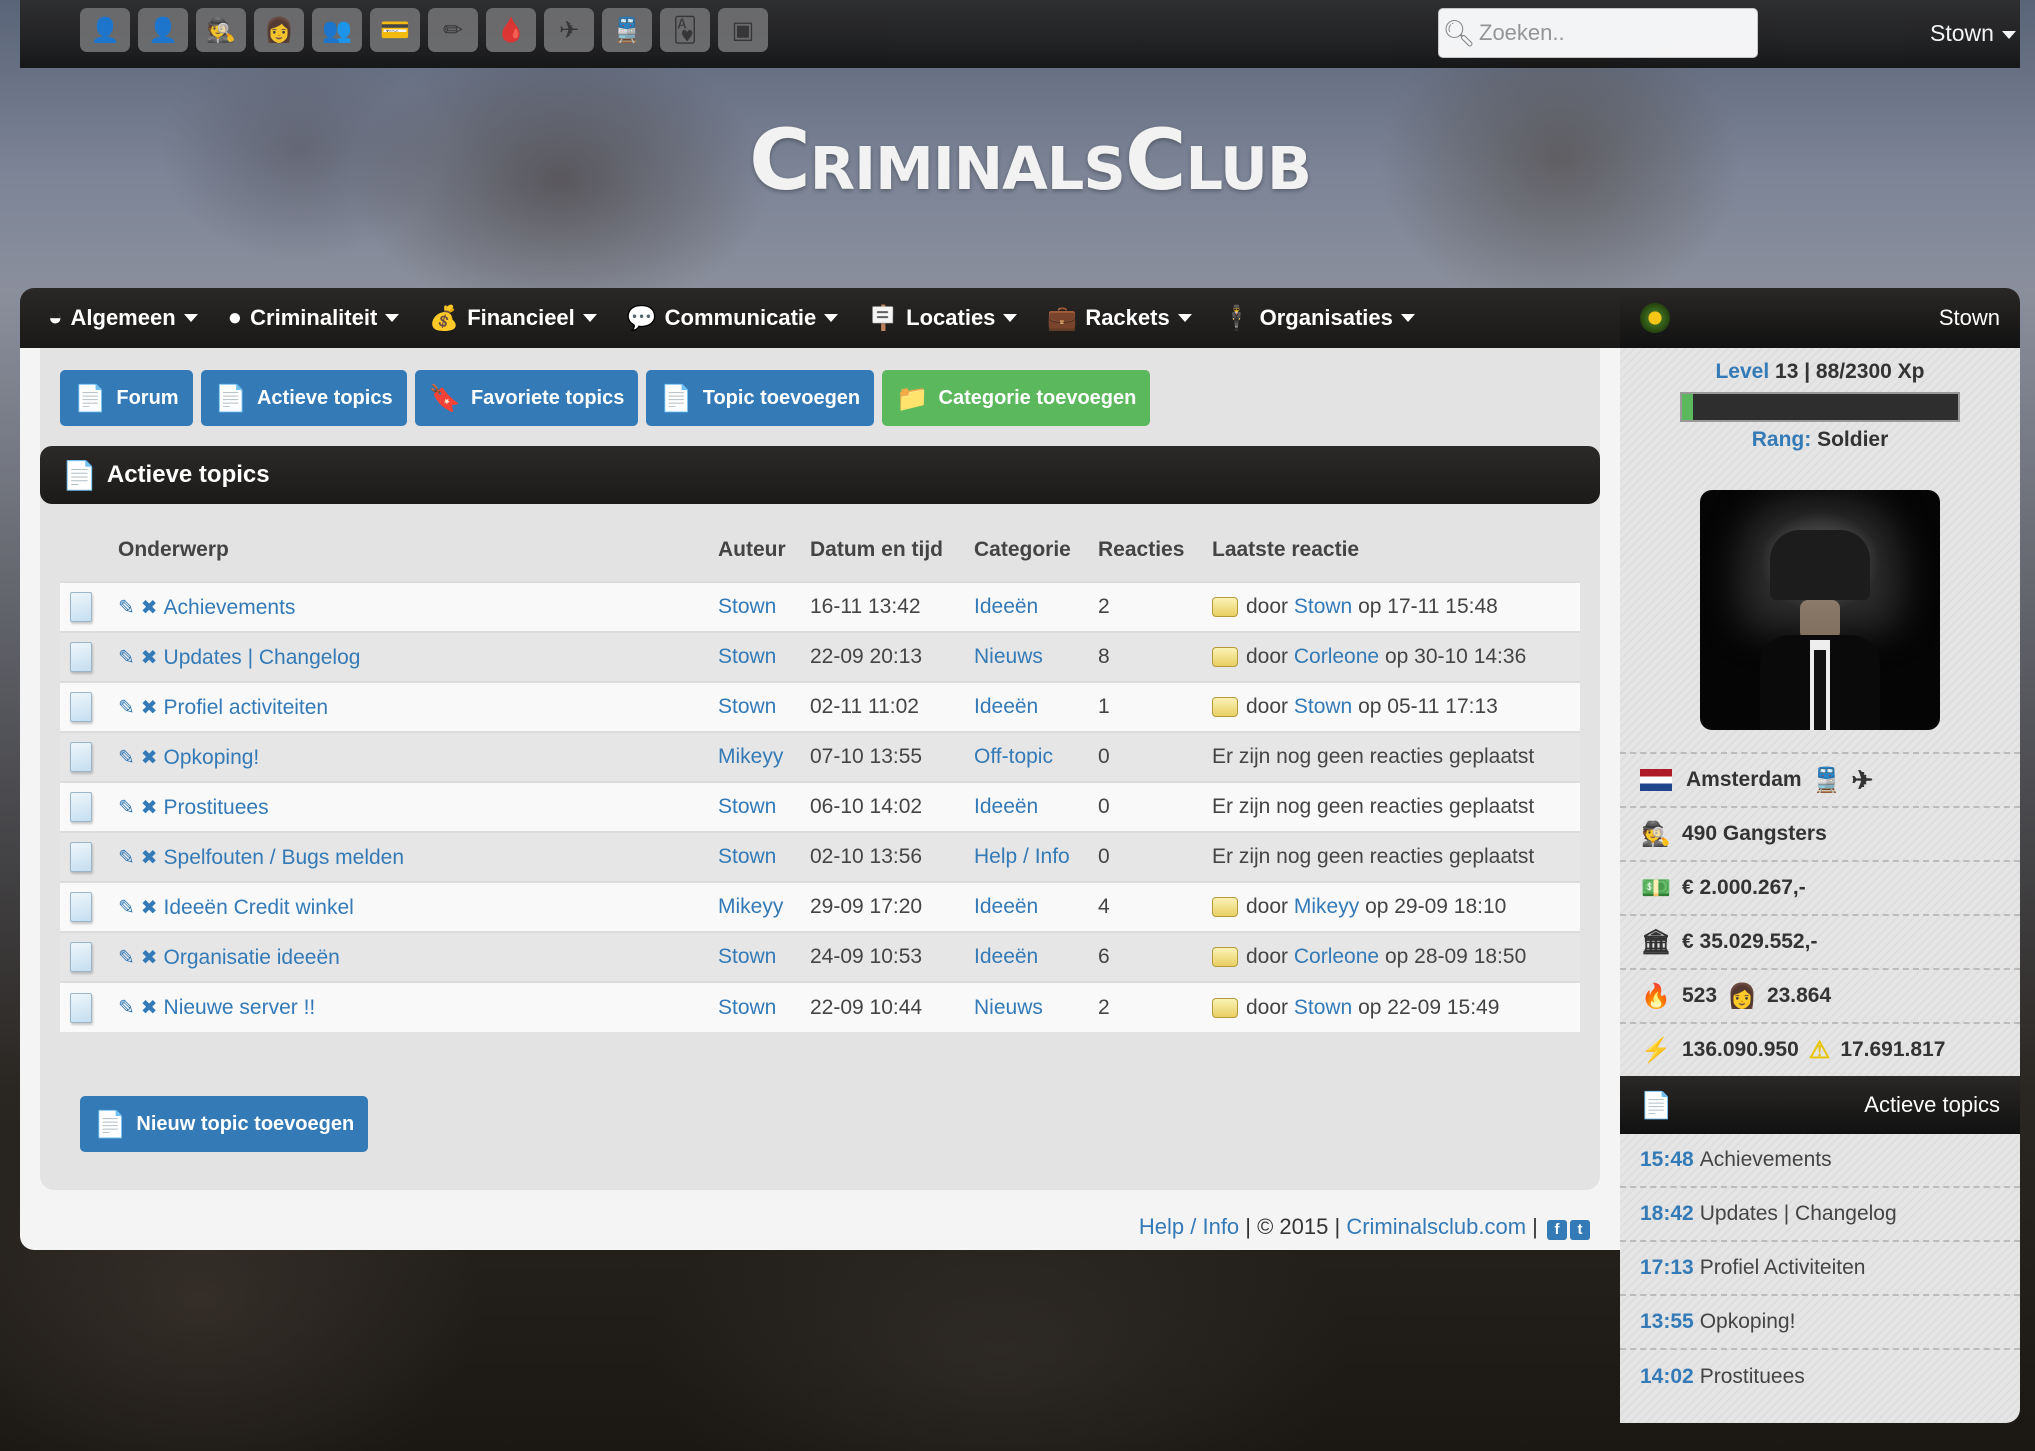 This screenshot has width=2035, height=1451. What do you see at coordinates (408, 856) in the screenshot?
I see `subject-cell: ✎ ✖ Spelfouten / Bugs melden` at bounding box center [408, 856].